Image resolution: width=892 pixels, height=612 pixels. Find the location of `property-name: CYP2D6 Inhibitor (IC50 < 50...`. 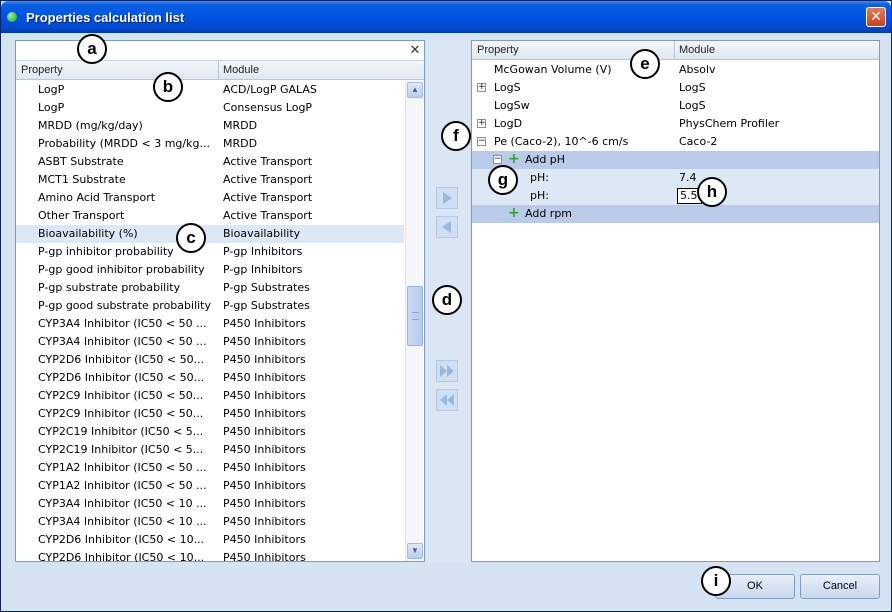

property-name: CYP2D6 Inhibitor (IC50 < 50... is located at coordinates (121, 377).